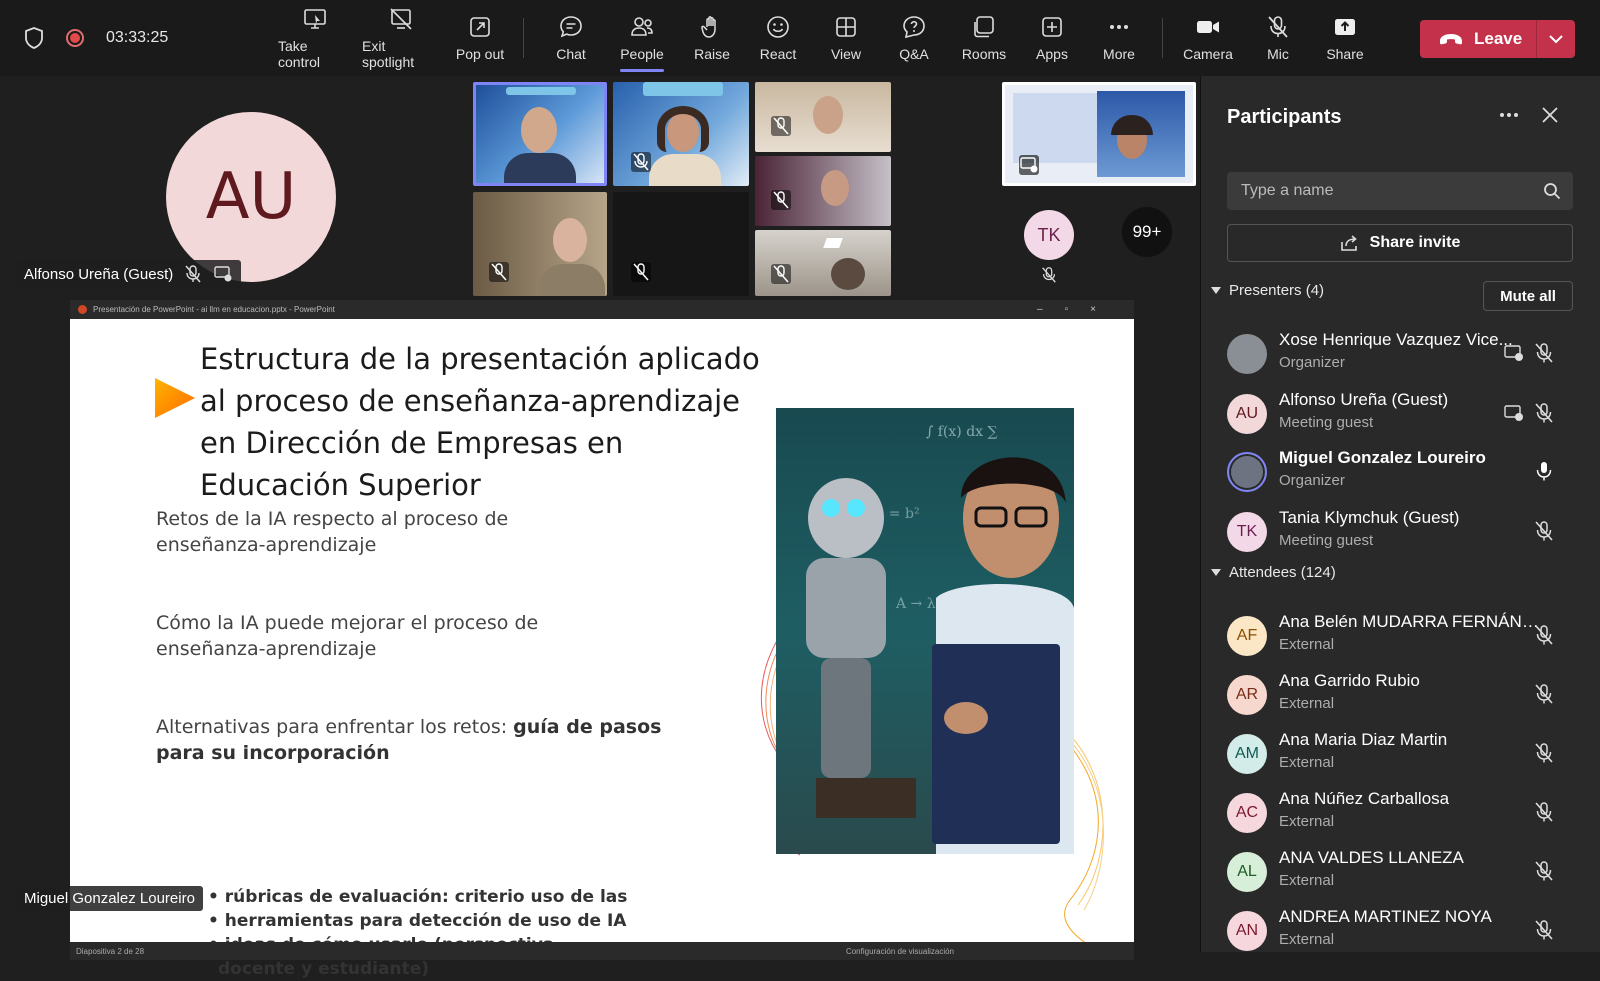 This screenshot has width=1600, height=981. Describe the element at coordinates (335, 727) in the screenshot. I see `slide-point-text: Alternativas para enfrentar los retos:` at that location.